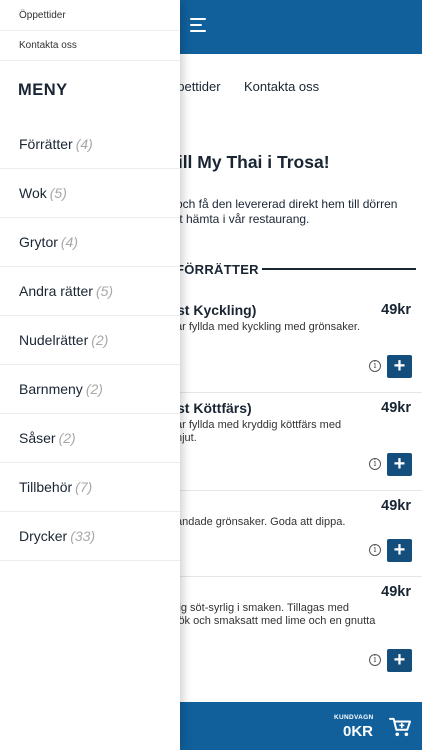 This screenshot has height=750, width=422. Describe the element at coordinates (84, 487) in the screenshot. I see `category-count: (7)` at that location.